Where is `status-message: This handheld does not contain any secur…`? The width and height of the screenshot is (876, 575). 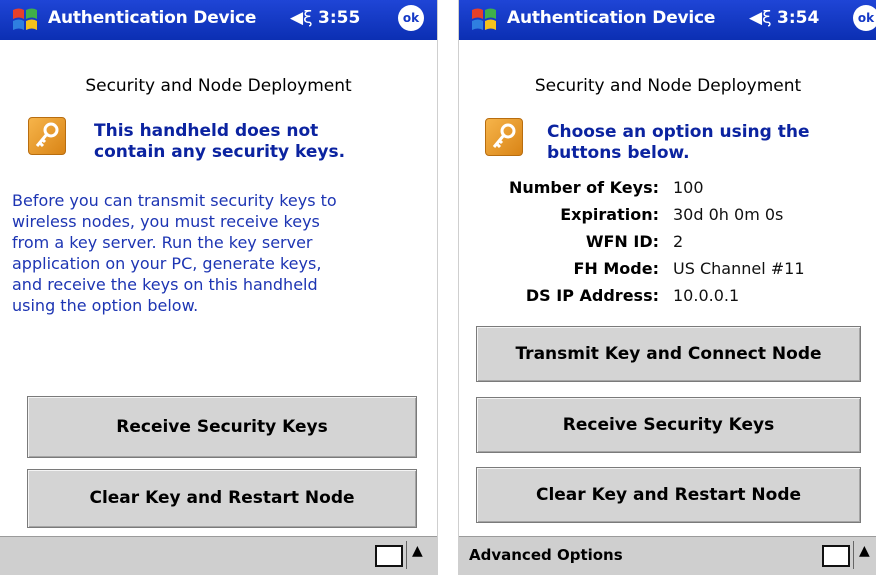 status-message: This handheld does not contain any secur… is located at coordinates (219, 142).